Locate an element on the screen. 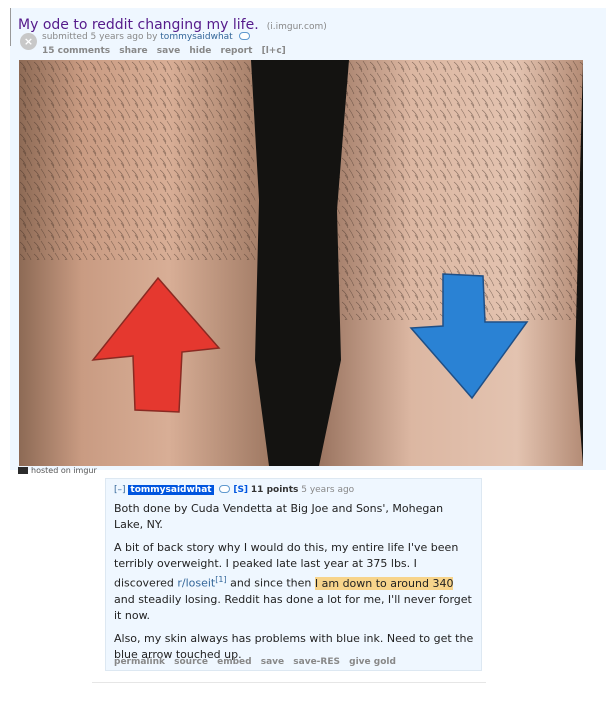 This screenshot has width=616, height=706. p2-text-b: and since then is located at coordinates (270, 583).